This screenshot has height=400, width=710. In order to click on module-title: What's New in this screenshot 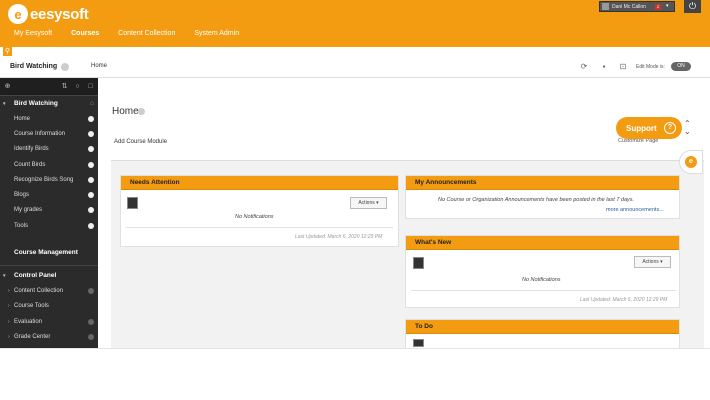, I will do `click(542, 243)`.